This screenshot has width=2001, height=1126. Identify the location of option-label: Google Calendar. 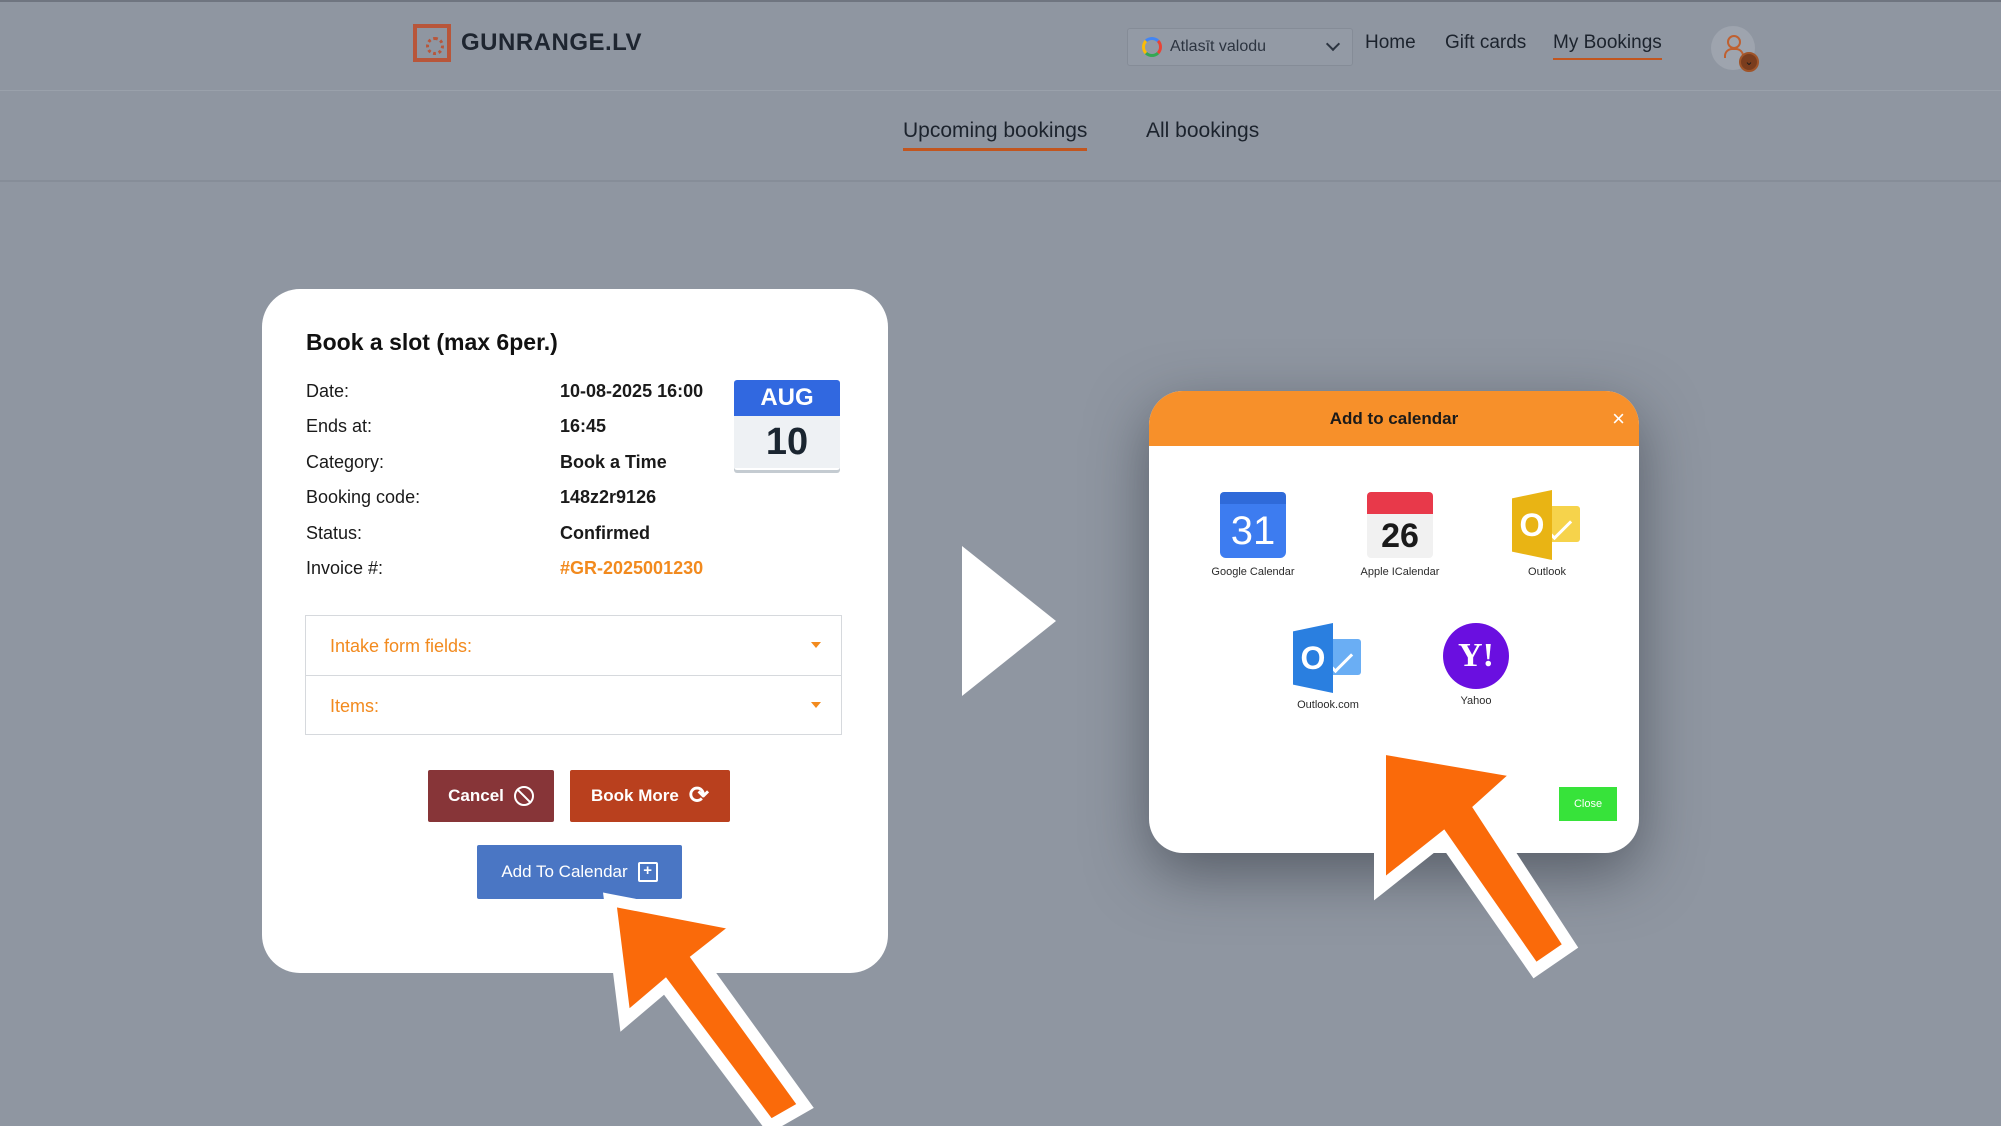
(1253, 572).